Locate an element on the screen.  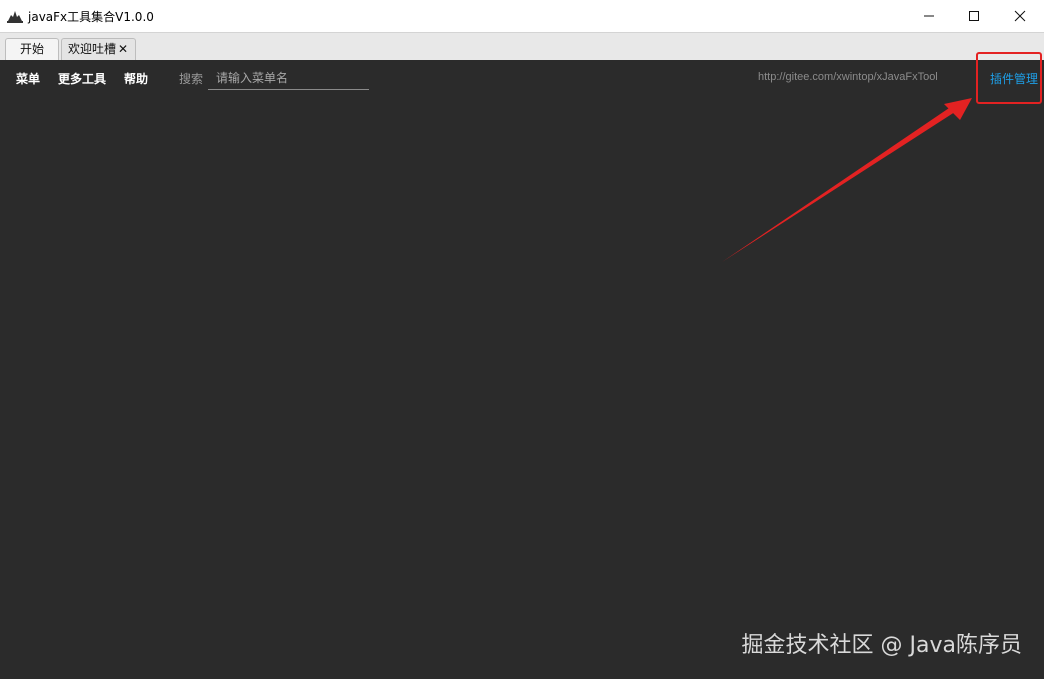
minimize-icon is located at coordinates (929, 15).